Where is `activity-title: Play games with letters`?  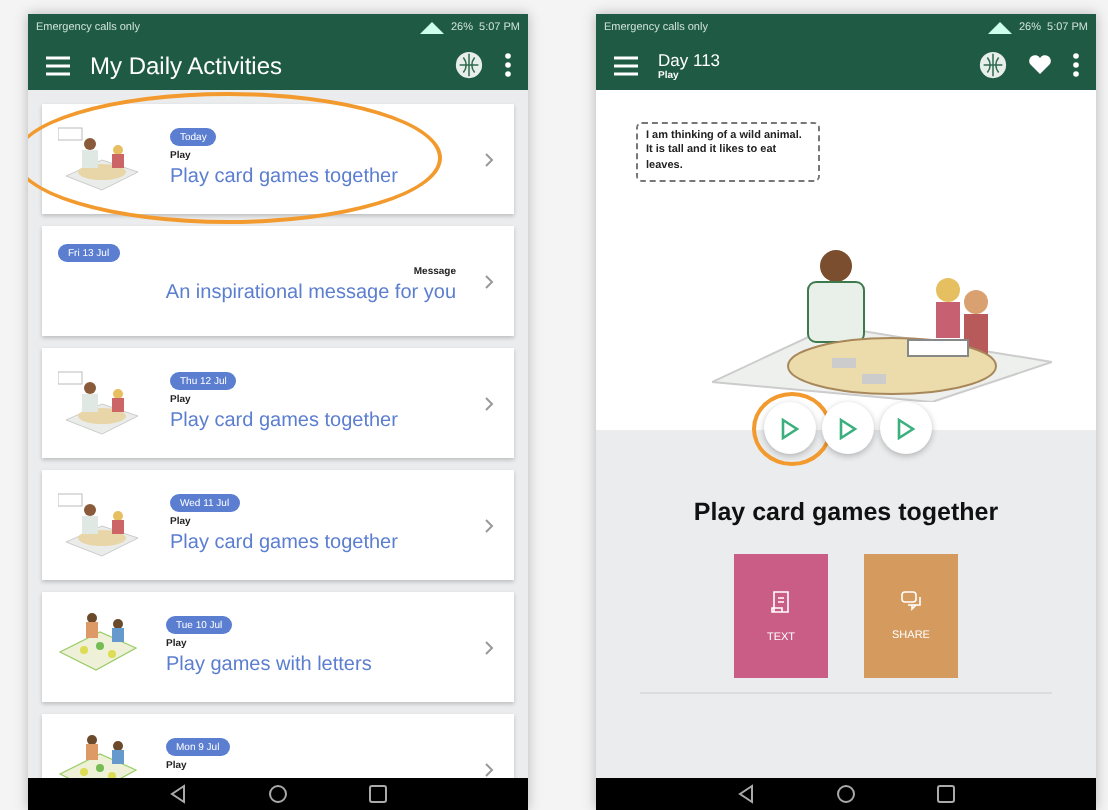 activity-title: Play games with letters is located at coordinates (269, 665).